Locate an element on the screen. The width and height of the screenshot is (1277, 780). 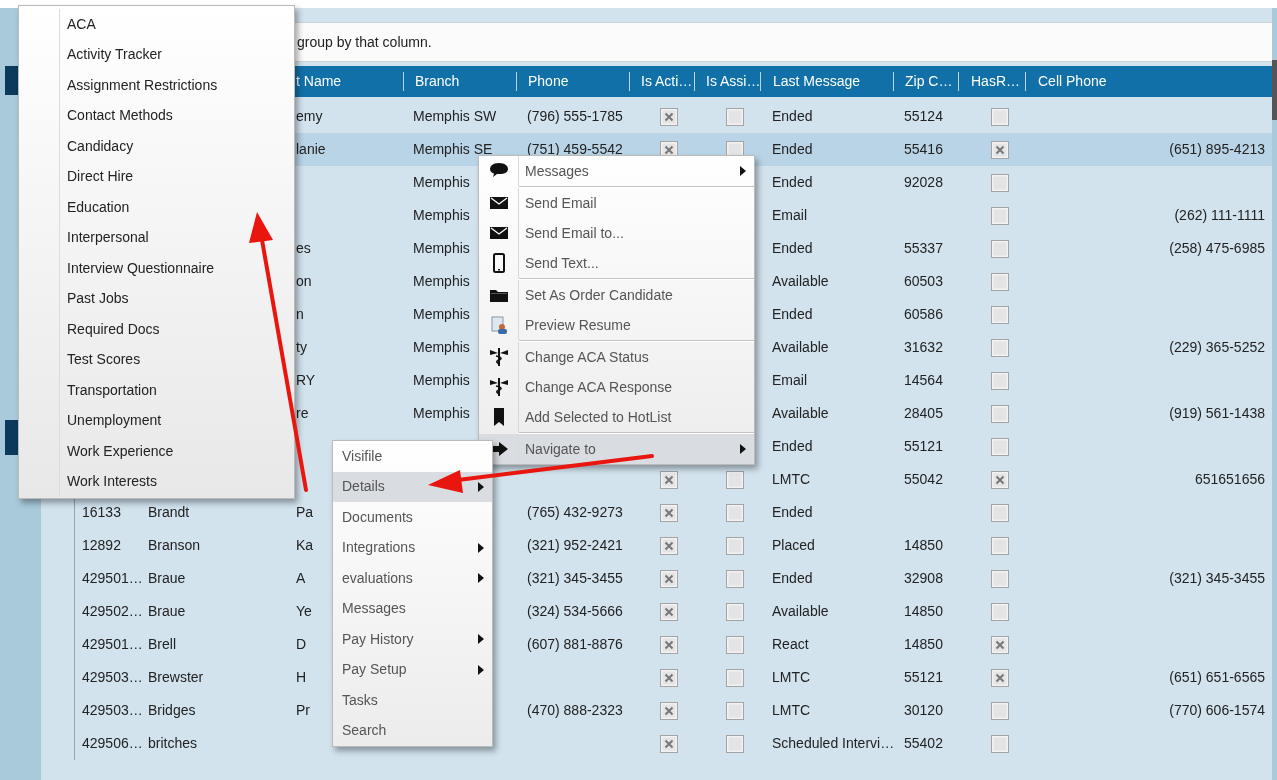
menu-item: Contact Methods is located at coordinates (176, 115).